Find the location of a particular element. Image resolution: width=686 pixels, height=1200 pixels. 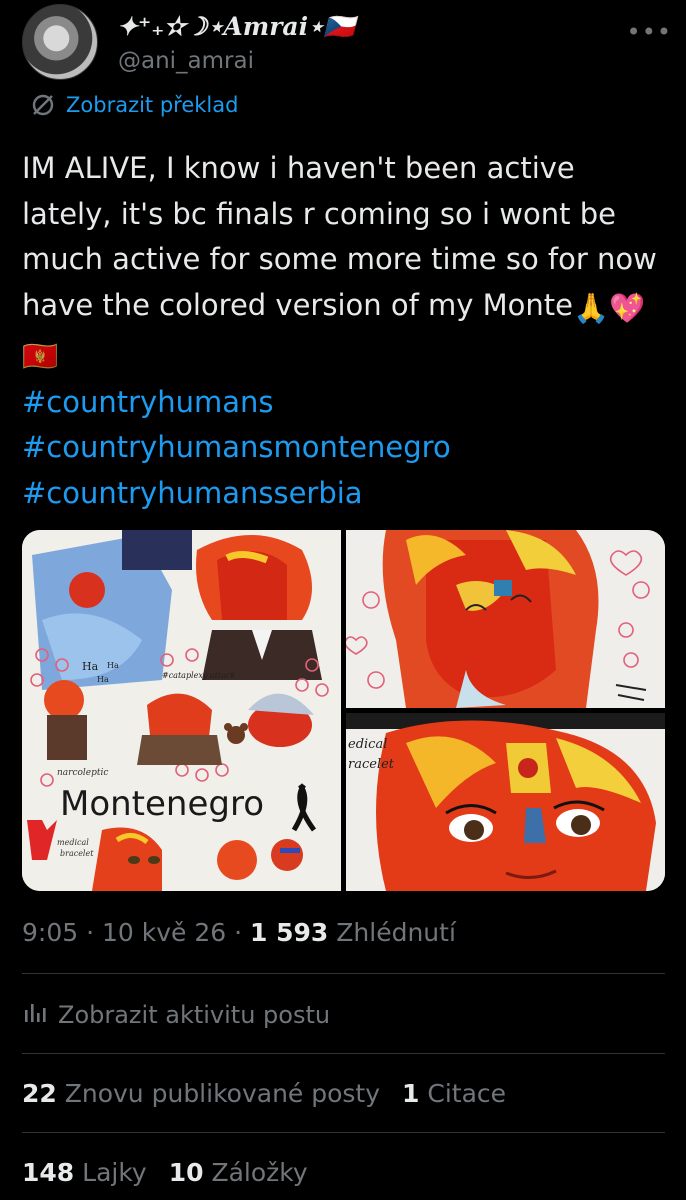

quotes-stat: 1 Citace is located at coordinates (454, 1093).